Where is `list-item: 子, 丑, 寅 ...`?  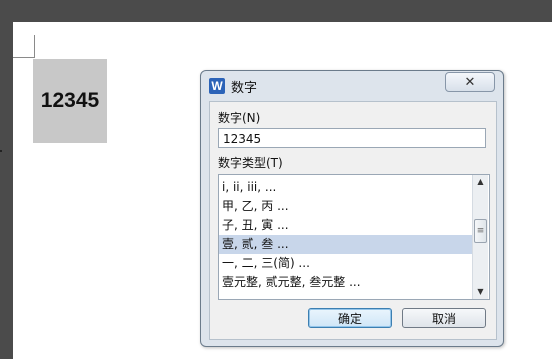 list-item: 子, 丑, 寅 ... is located at coordinates (345, 225).